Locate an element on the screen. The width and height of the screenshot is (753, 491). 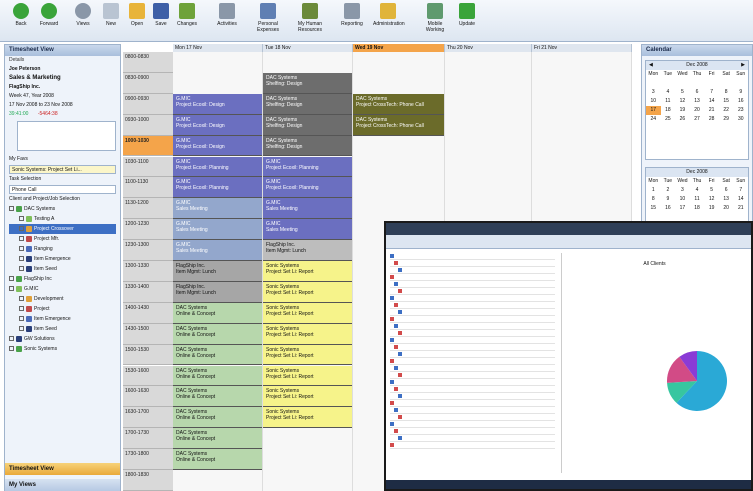
expenses-button: Personal Expenses is located at coordinates (268, 18).